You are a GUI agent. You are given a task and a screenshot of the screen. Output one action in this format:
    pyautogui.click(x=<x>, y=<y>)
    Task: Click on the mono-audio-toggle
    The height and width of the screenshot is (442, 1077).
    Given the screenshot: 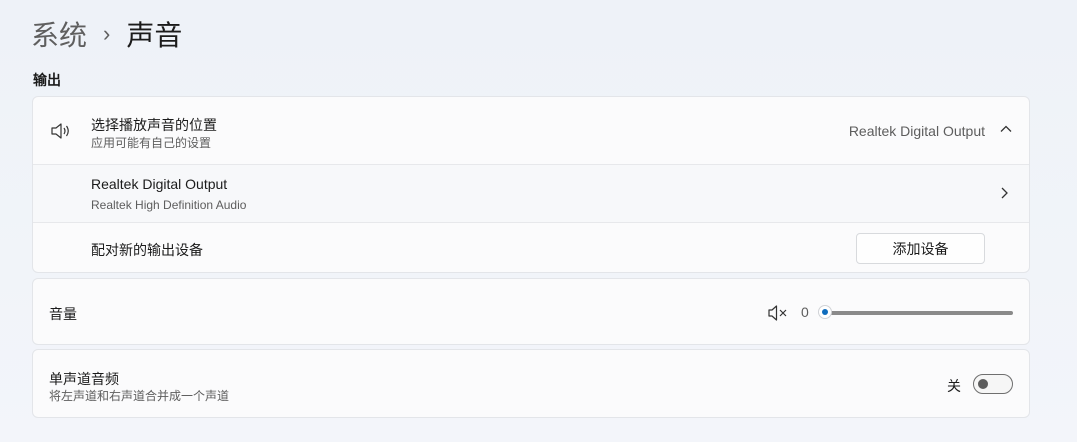 What is the action you would take?
    pyautogui.click(x=993, y=384)
    